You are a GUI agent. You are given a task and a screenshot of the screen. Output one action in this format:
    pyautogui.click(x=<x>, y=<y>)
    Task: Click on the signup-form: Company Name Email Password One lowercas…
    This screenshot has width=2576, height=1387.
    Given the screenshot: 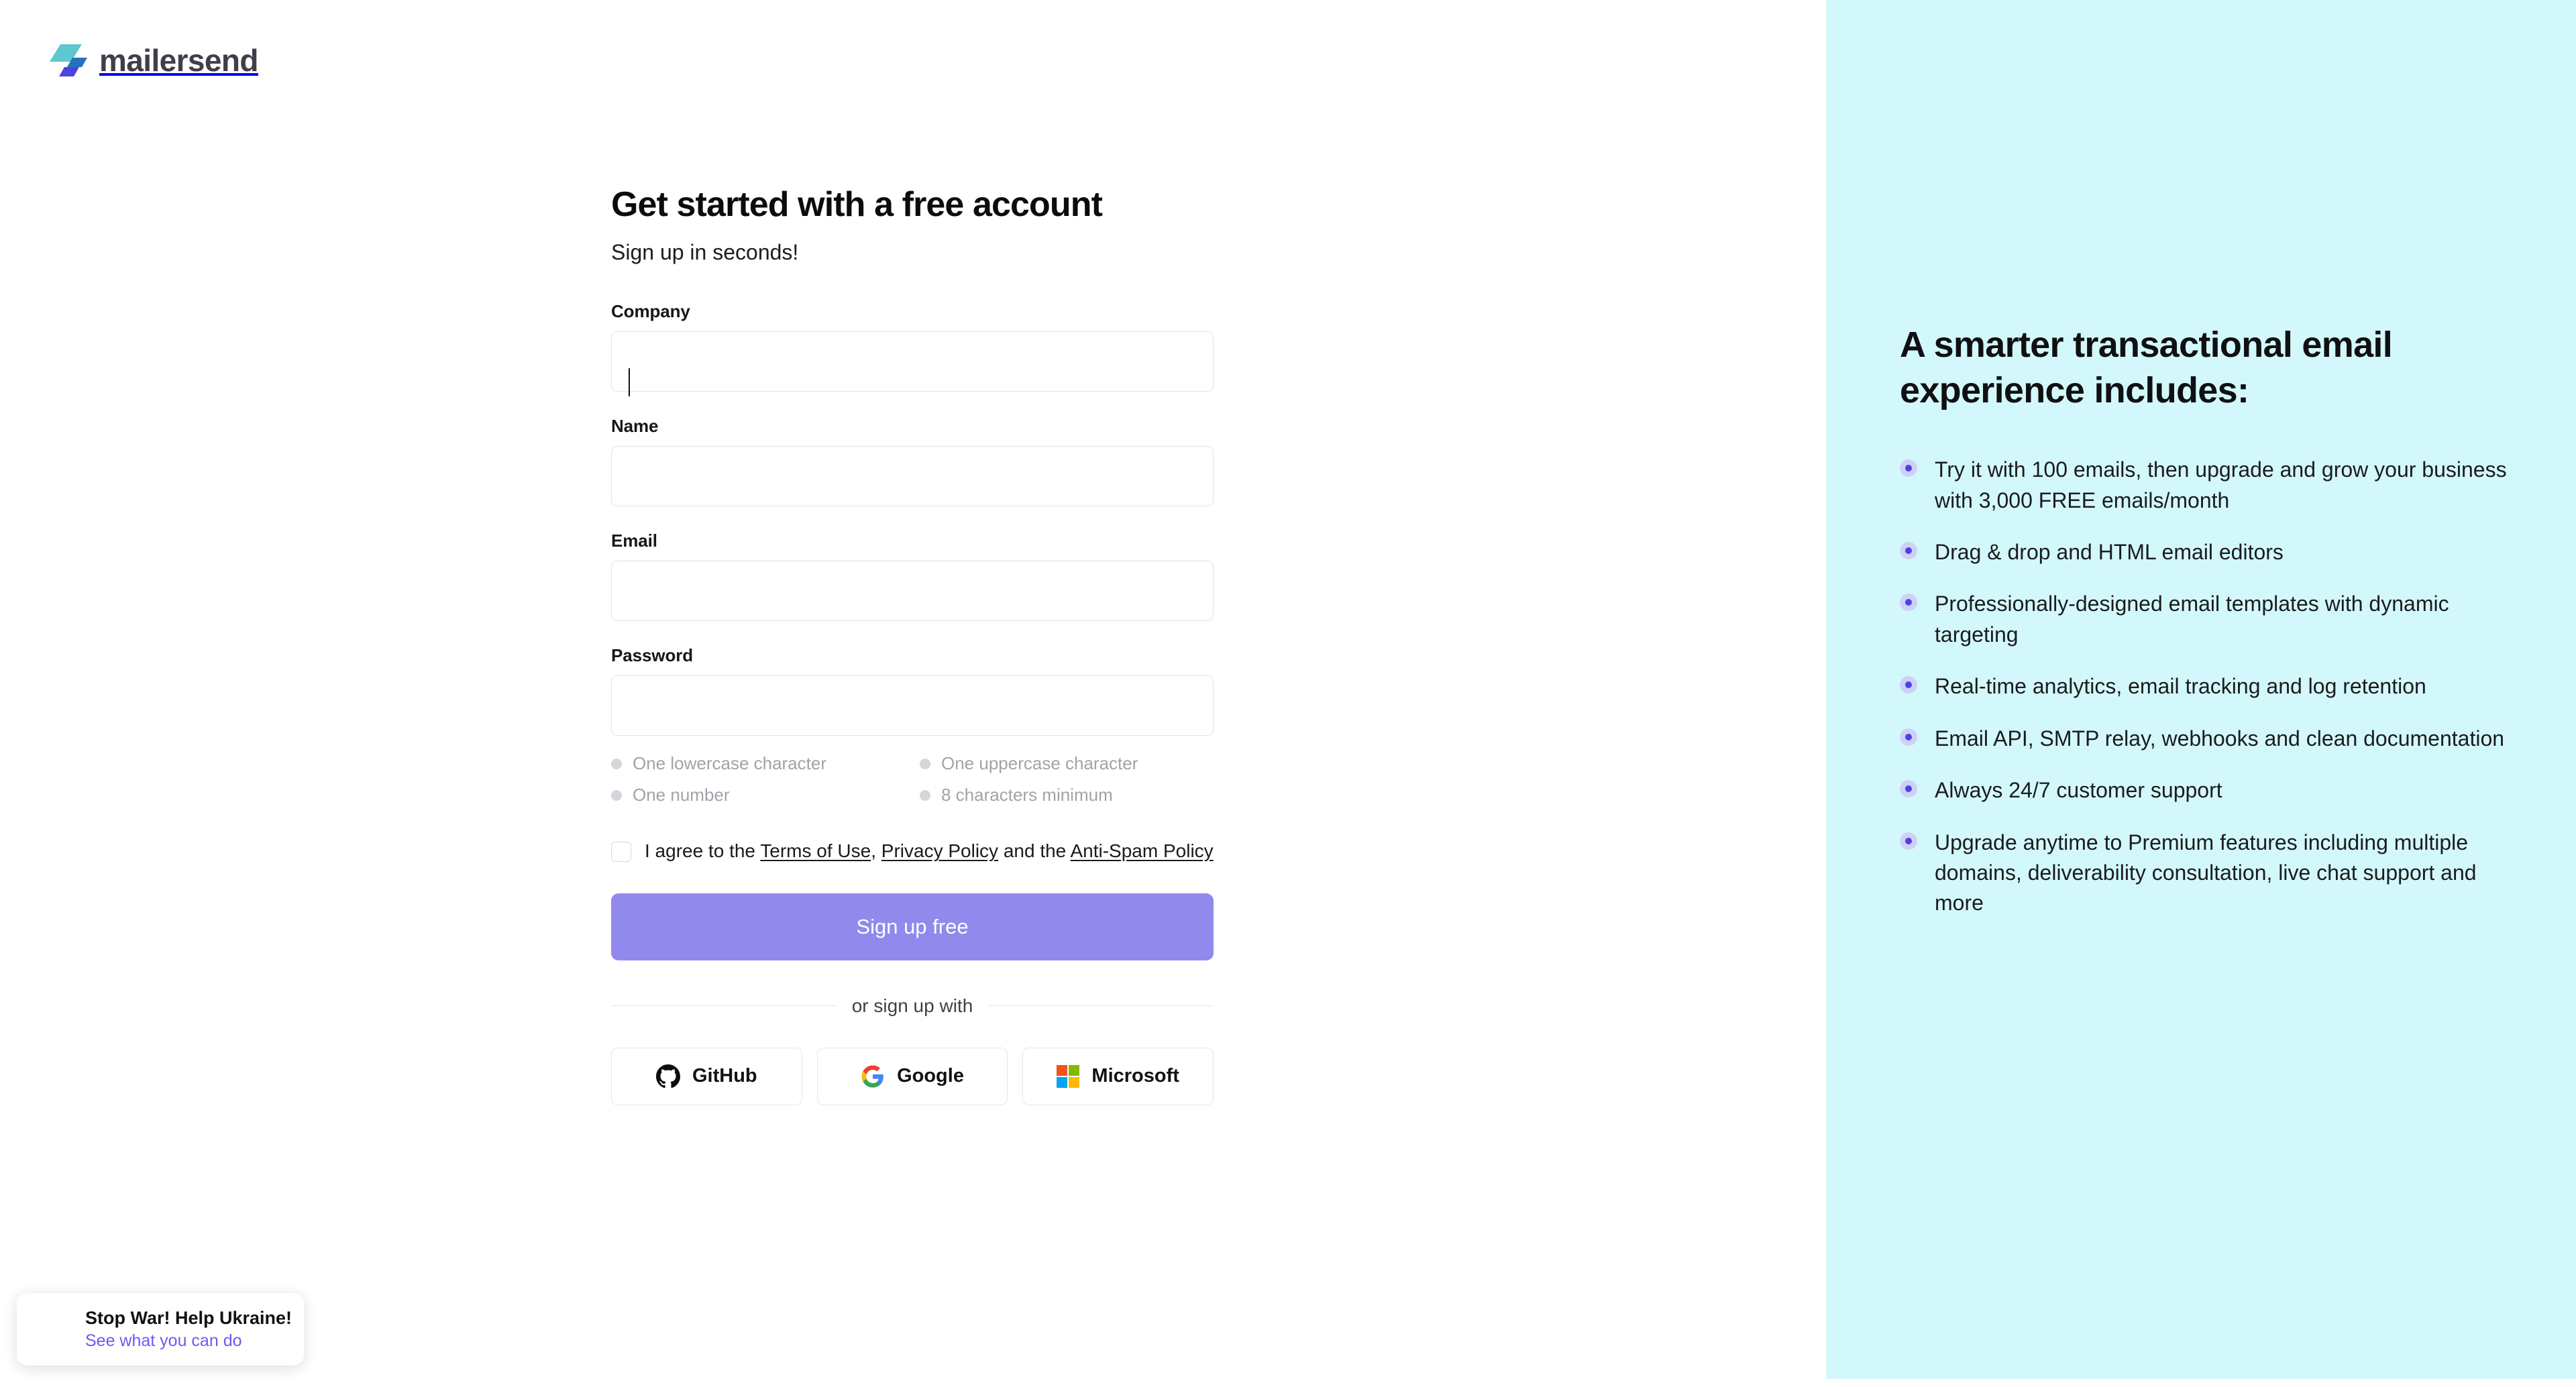 What is the action you would take?
    pyautogui.click(x=912, y=703)
    